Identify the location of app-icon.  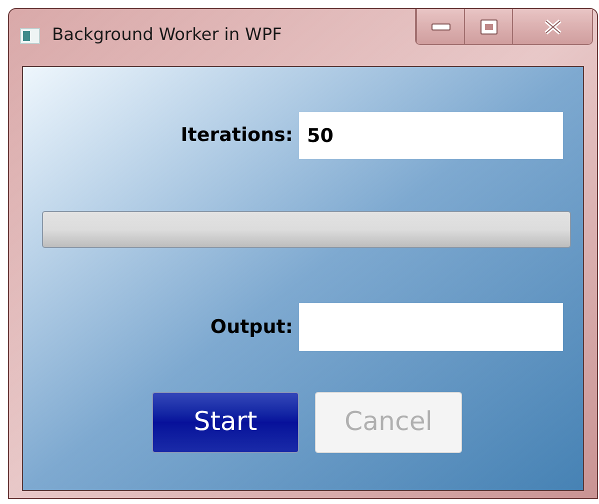
(30, 36).